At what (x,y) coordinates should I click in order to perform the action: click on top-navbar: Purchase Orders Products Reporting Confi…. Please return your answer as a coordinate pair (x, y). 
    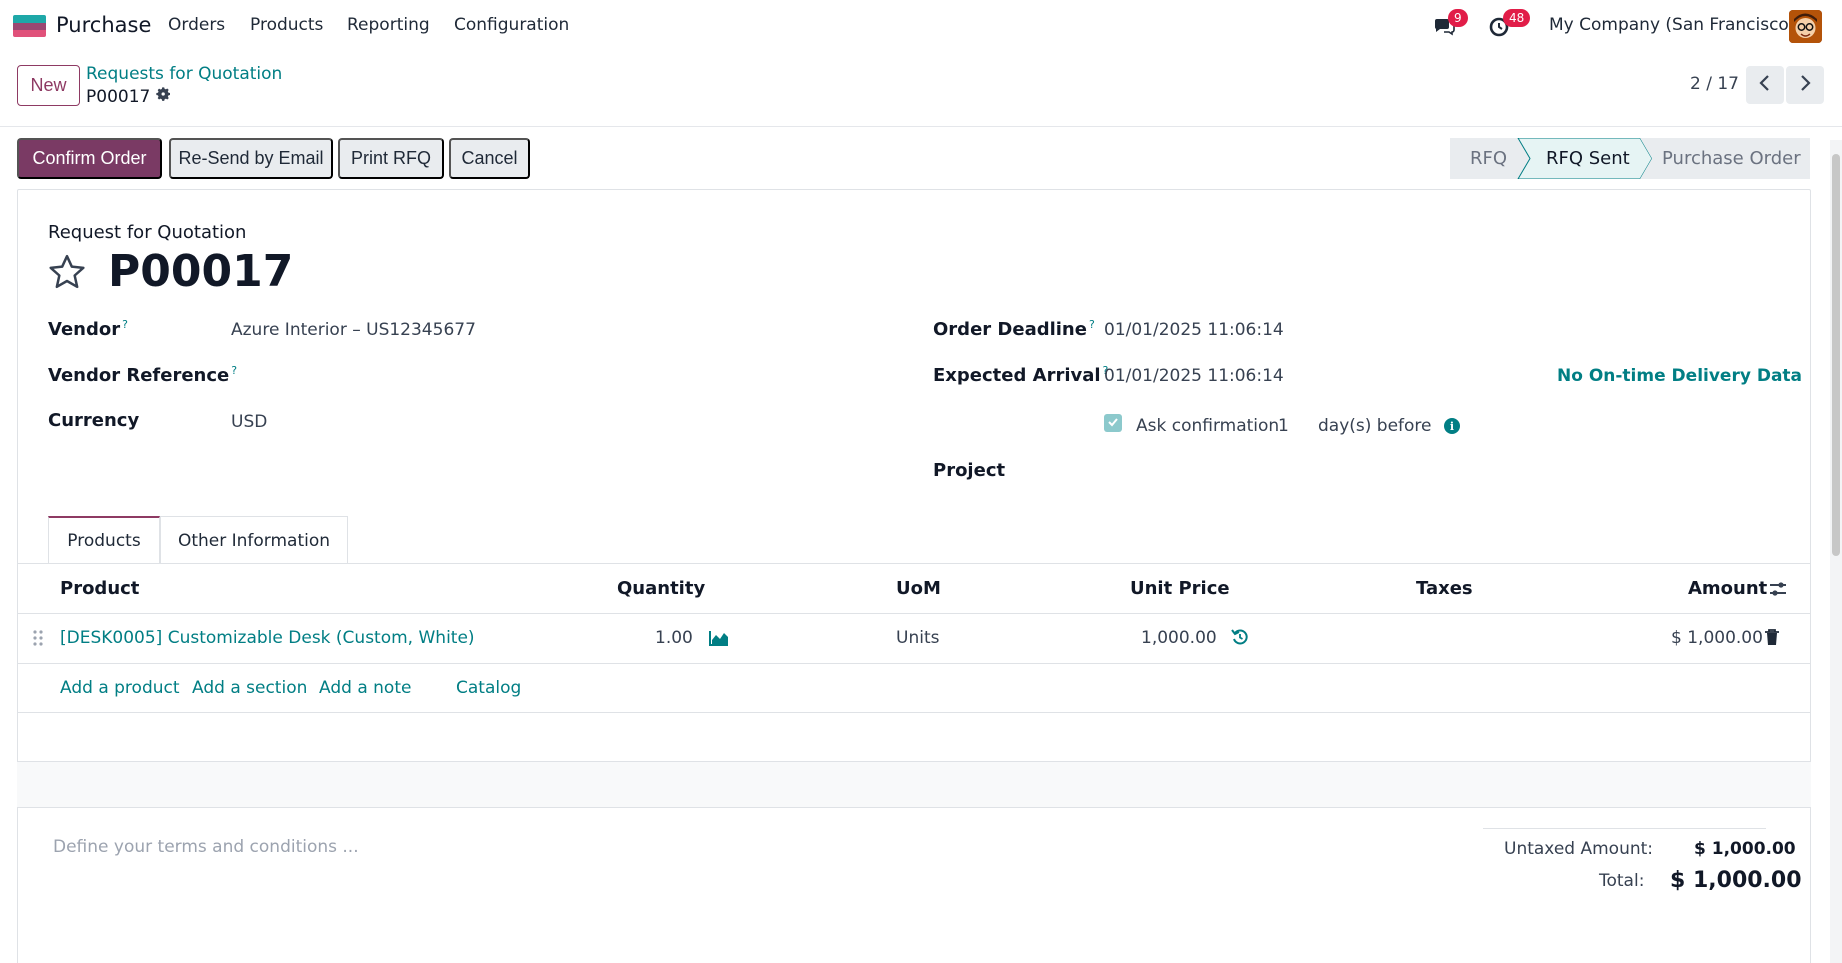
    Looking at the image, I should click on (921, 26).